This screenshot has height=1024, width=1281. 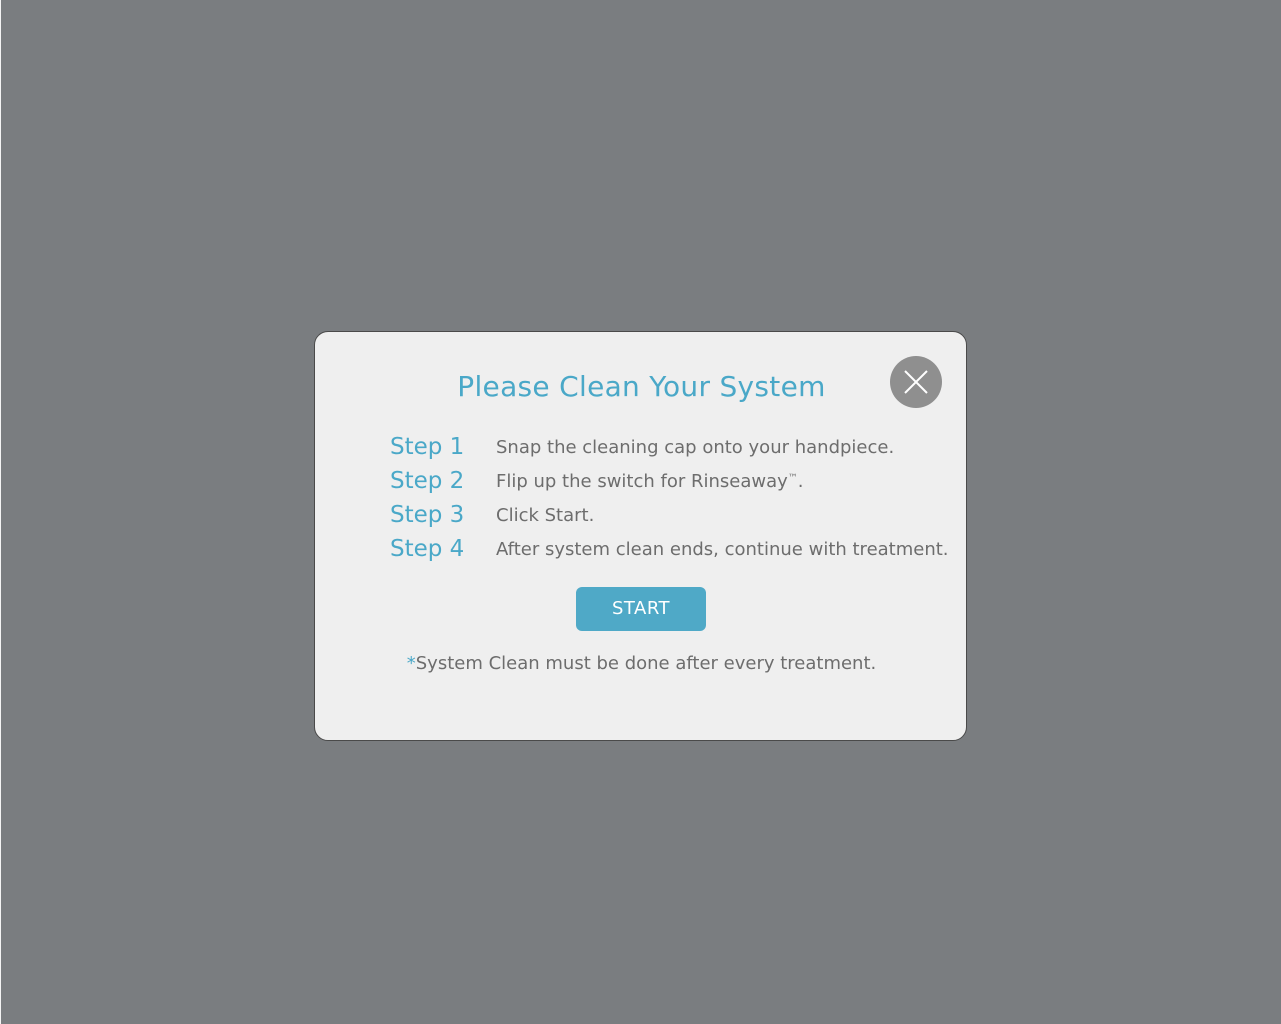 I want to click on trademark-symbol: ™, so click(x=792, y=478).